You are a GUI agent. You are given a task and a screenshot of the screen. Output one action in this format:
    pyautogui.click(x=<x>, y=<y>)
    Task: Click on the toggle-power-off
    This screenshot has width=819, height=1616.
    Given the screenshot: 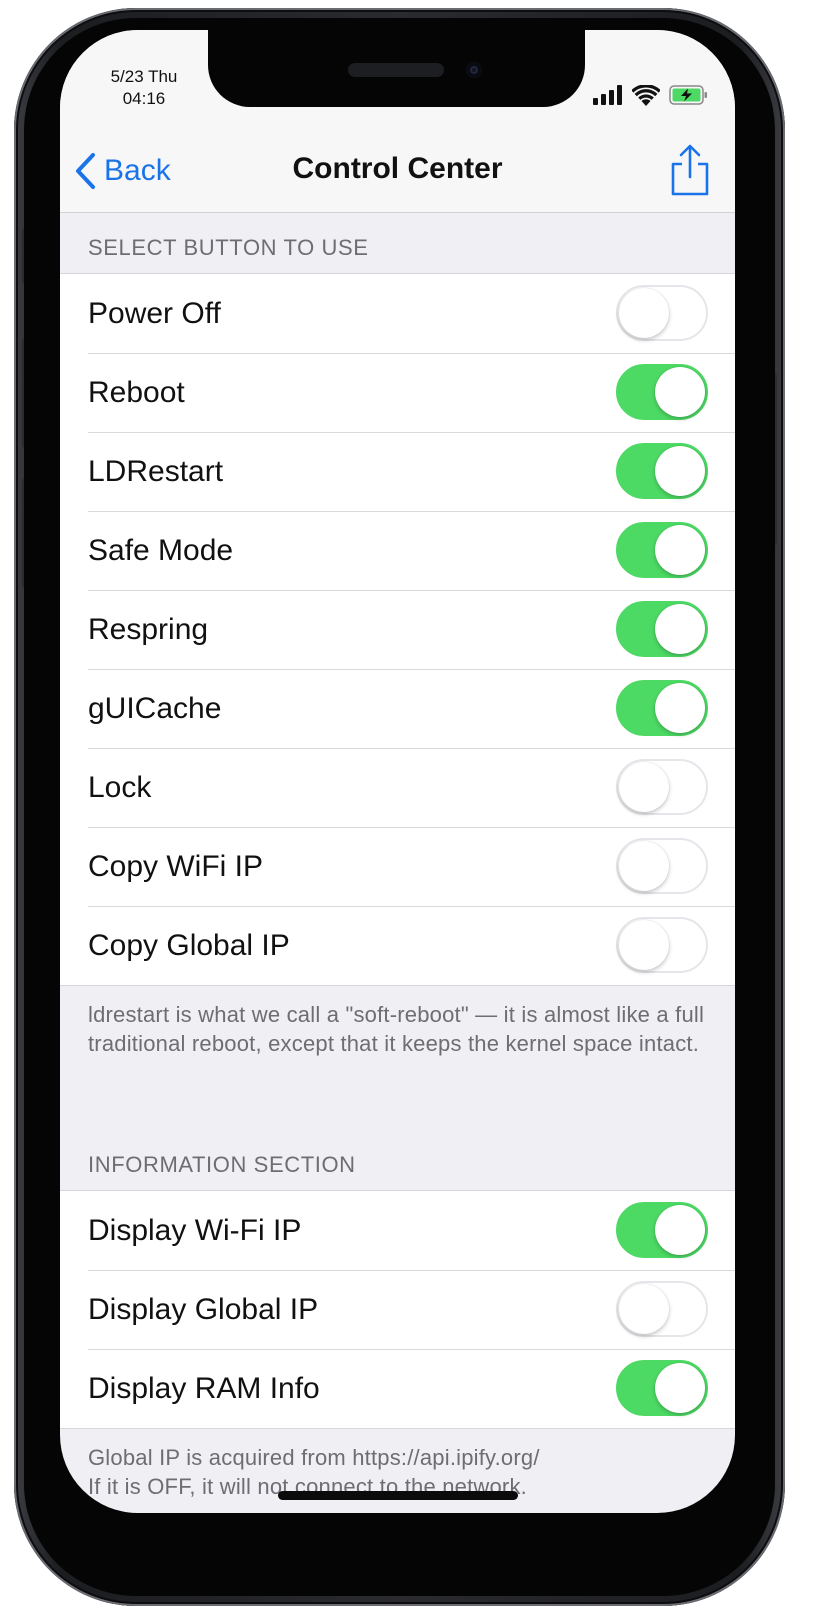 What is the action you would take?
    pyautogui.click(x=662, y=312)
    